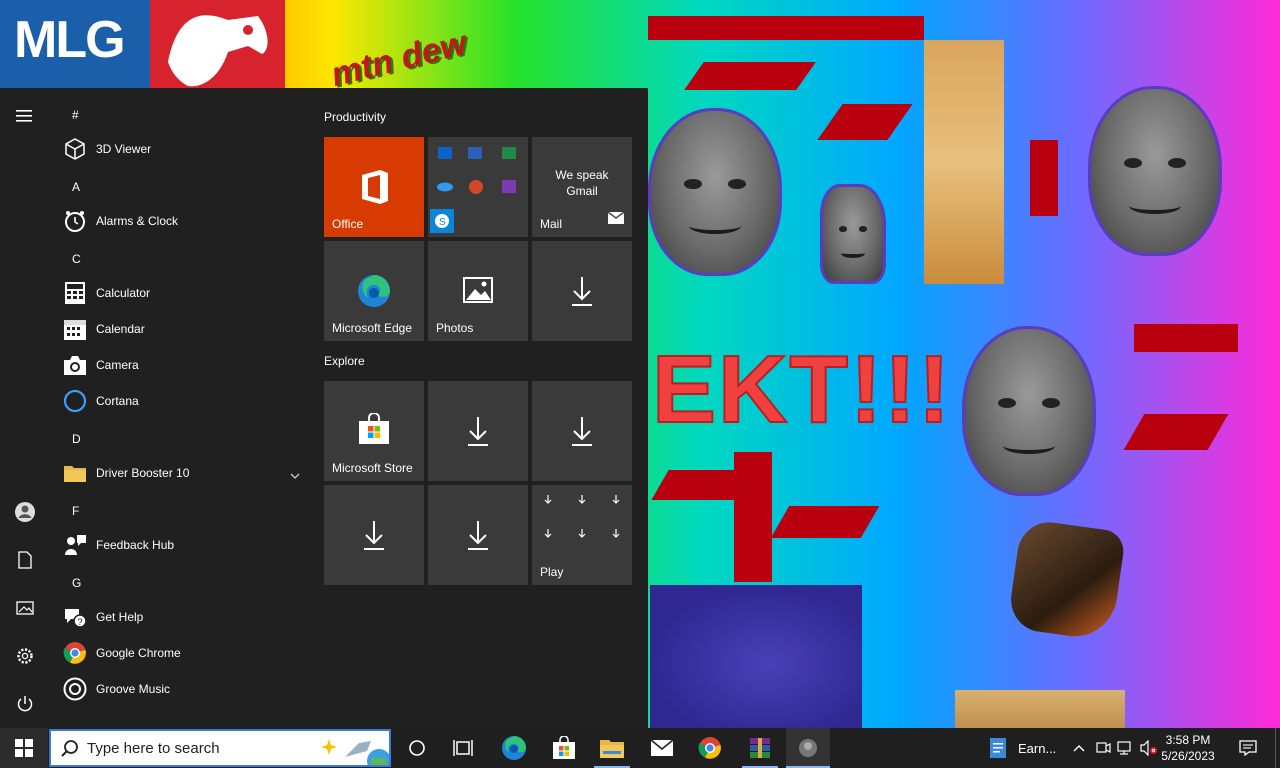  What do you see at coordinates (25, 608) in the screenshot?
I see `pictures-button` at bounding box center [25, 608].